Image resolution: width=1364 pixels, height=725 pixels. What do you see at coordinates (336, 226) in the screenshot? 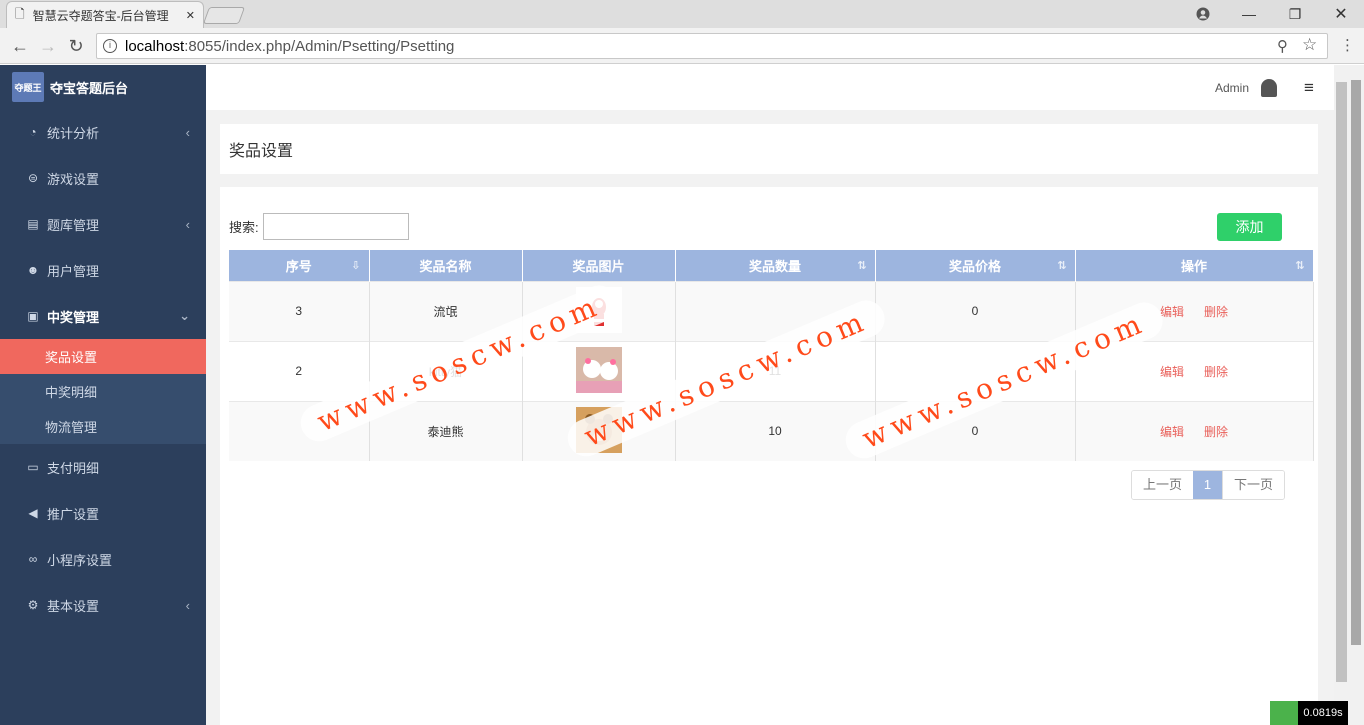
I see `search-input` at bounding box center [336, 226].